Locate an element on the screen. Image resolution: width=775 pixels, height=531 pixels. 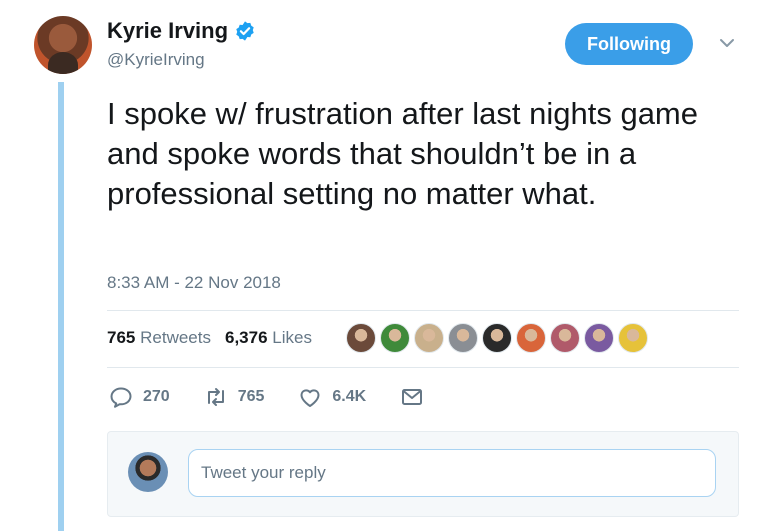
likes-stat: 6,376 Likes is located at coordinates (268, 338).